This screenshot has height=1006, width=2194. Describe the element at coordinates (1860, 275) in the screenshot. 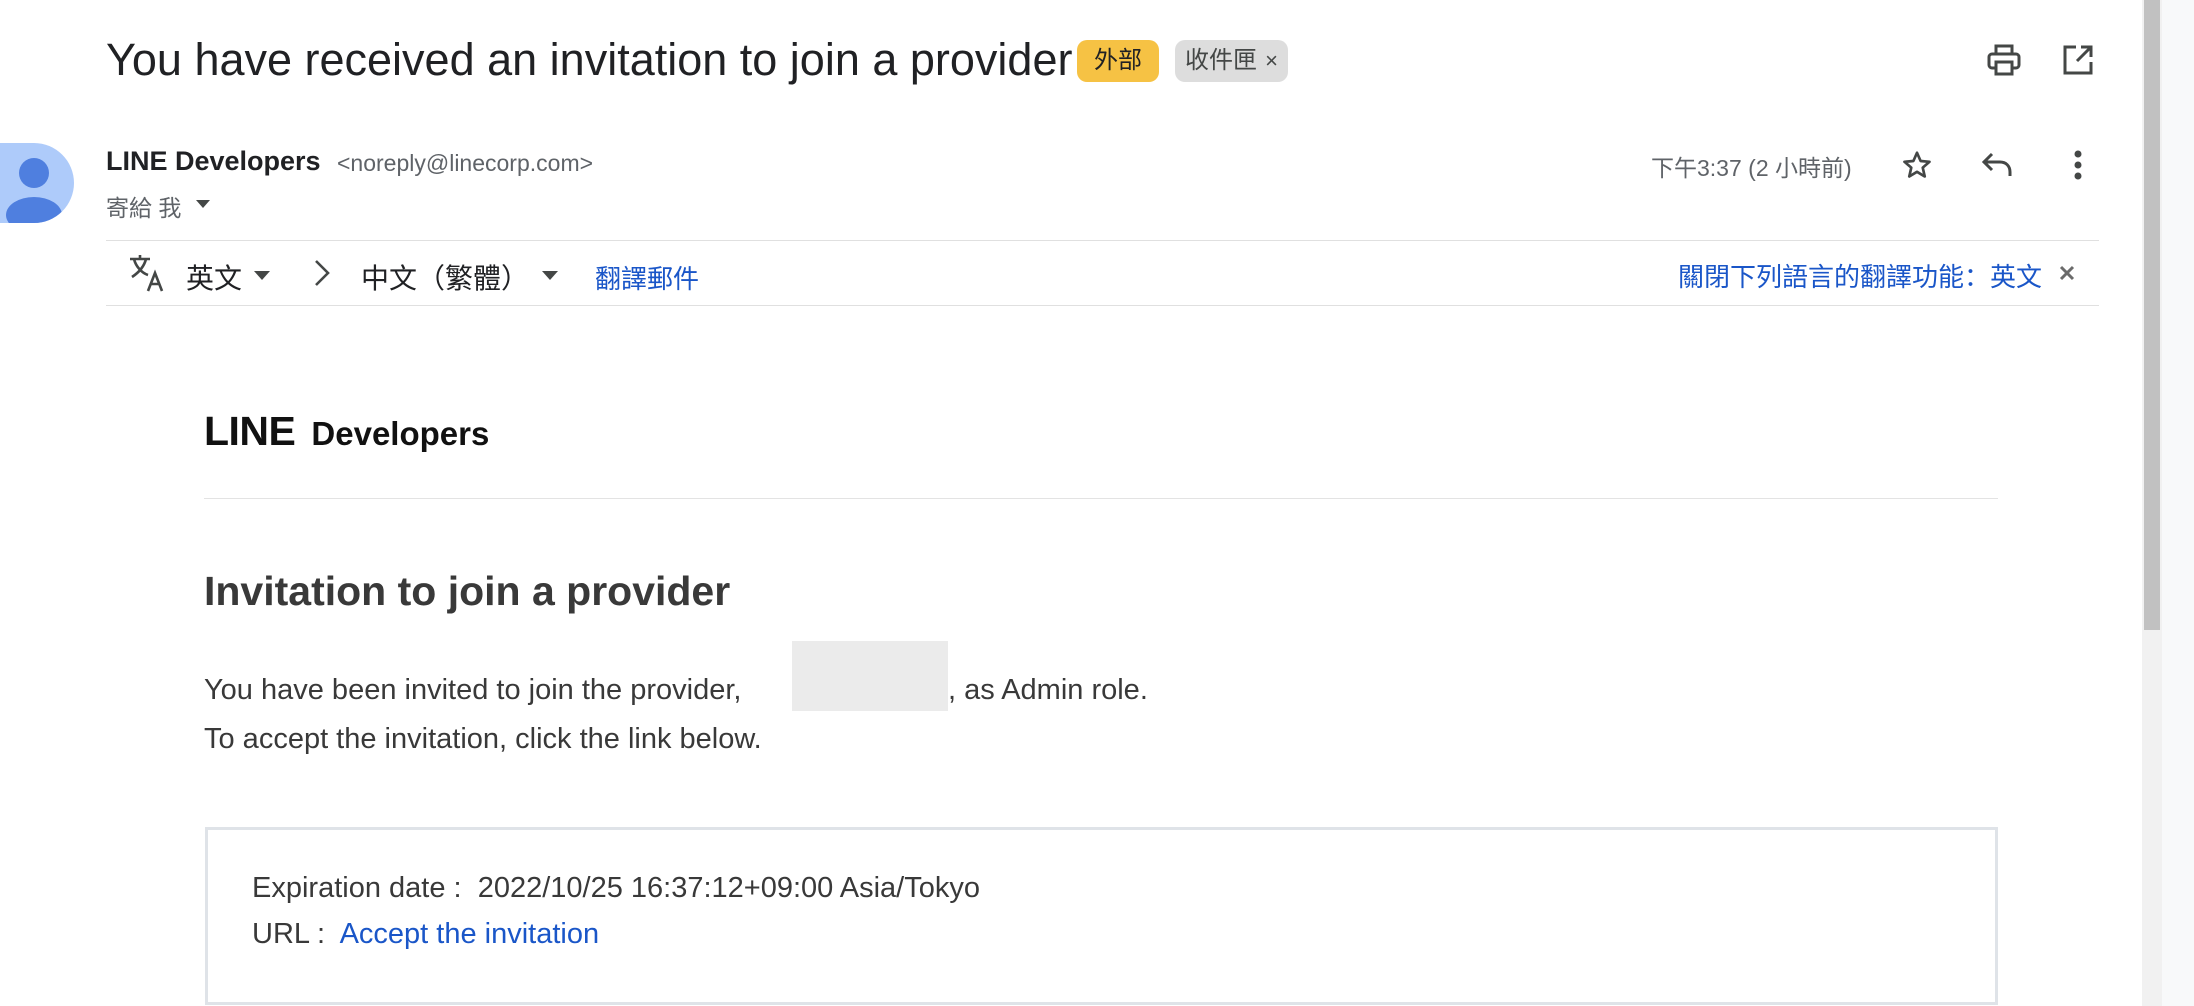

I see `turn-off-translation-link: 關閉下列語言的翻譯功能：英文` at that location.